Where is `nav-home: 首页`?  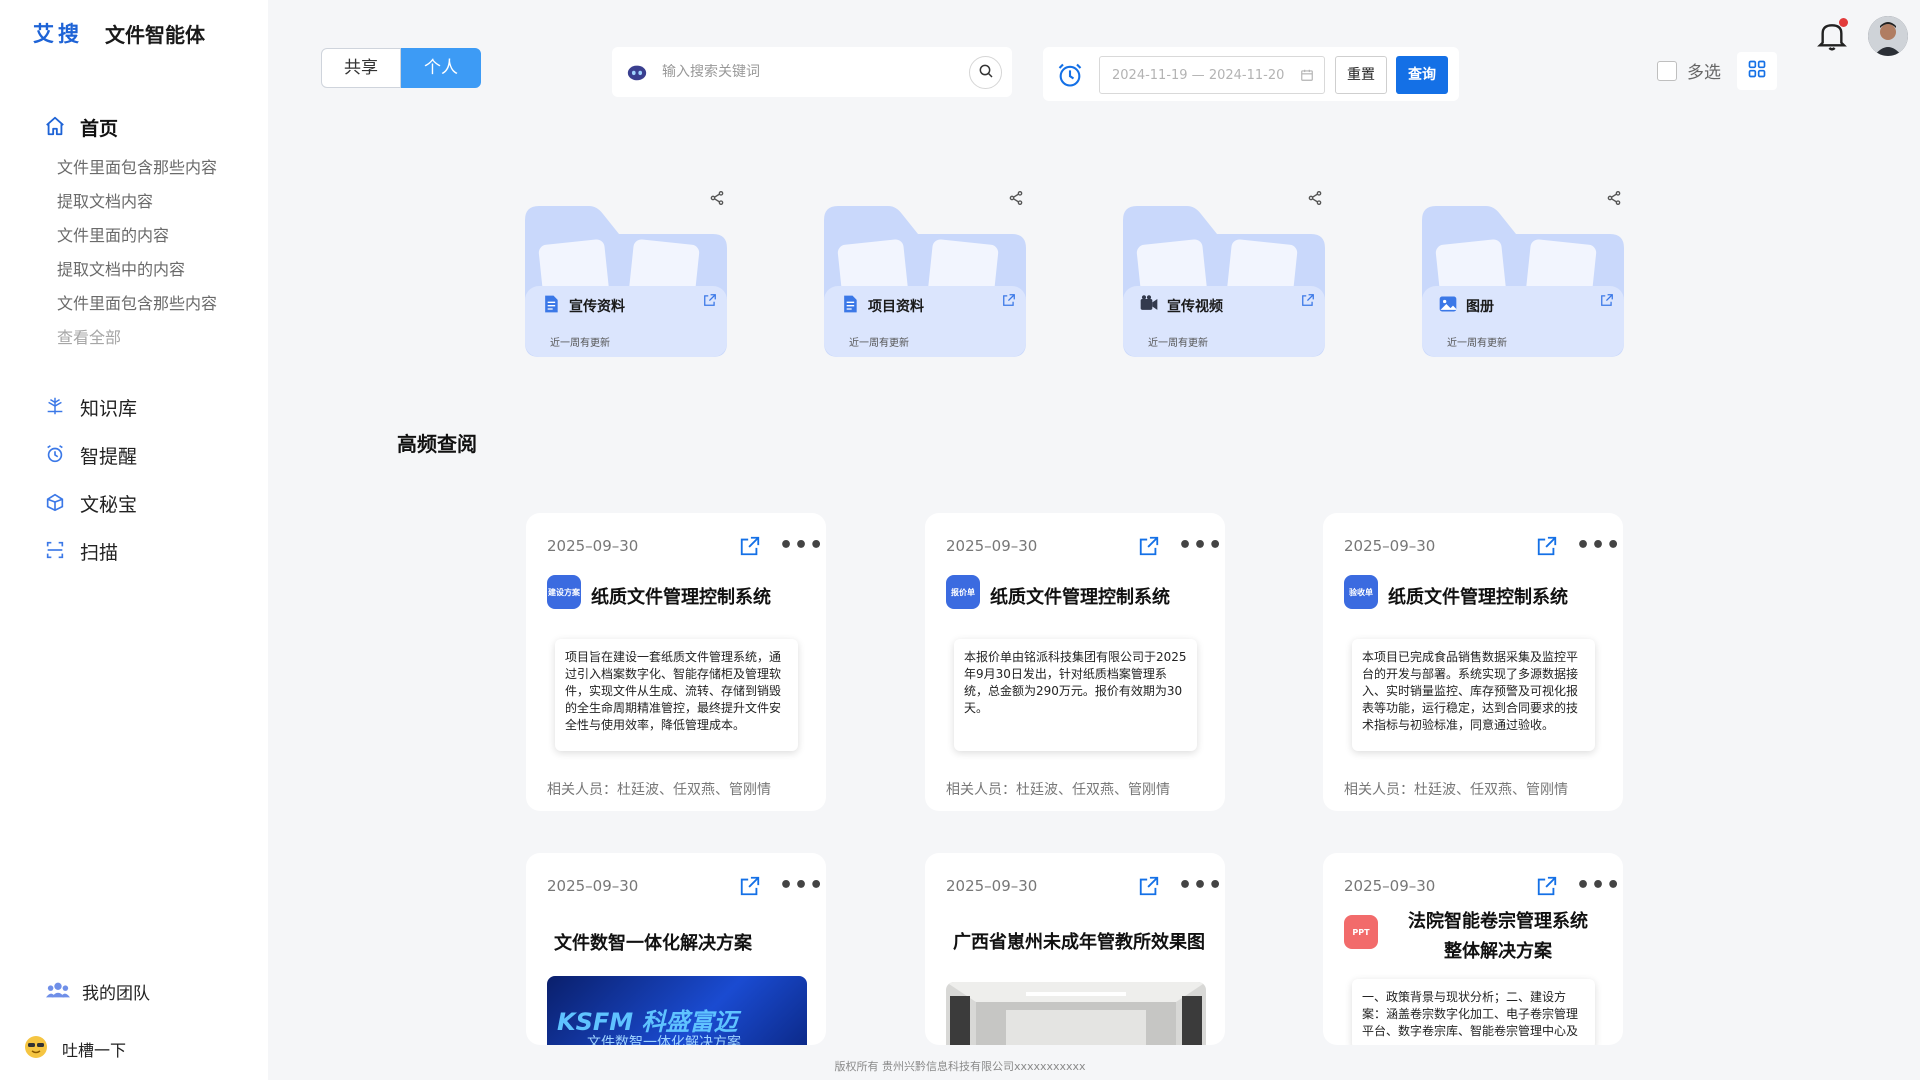 nav-home: 首页 is located at coordinates (81, 127).